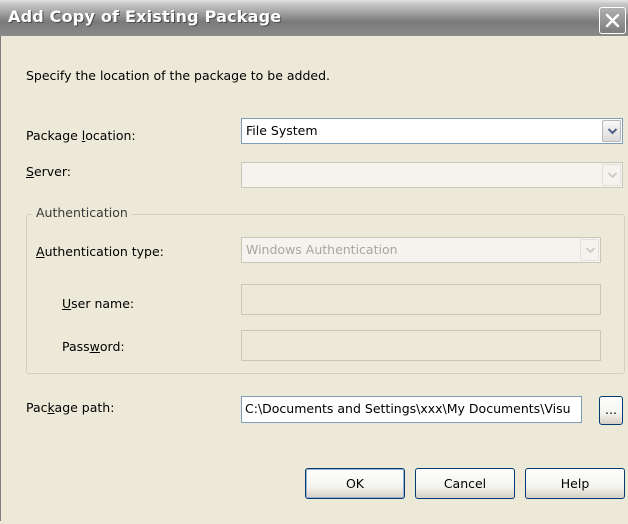 The image size is (628, 524). Describe the element at coordinates (432, 131) in the screenshot. I see `package-location-select: File System` at that location.